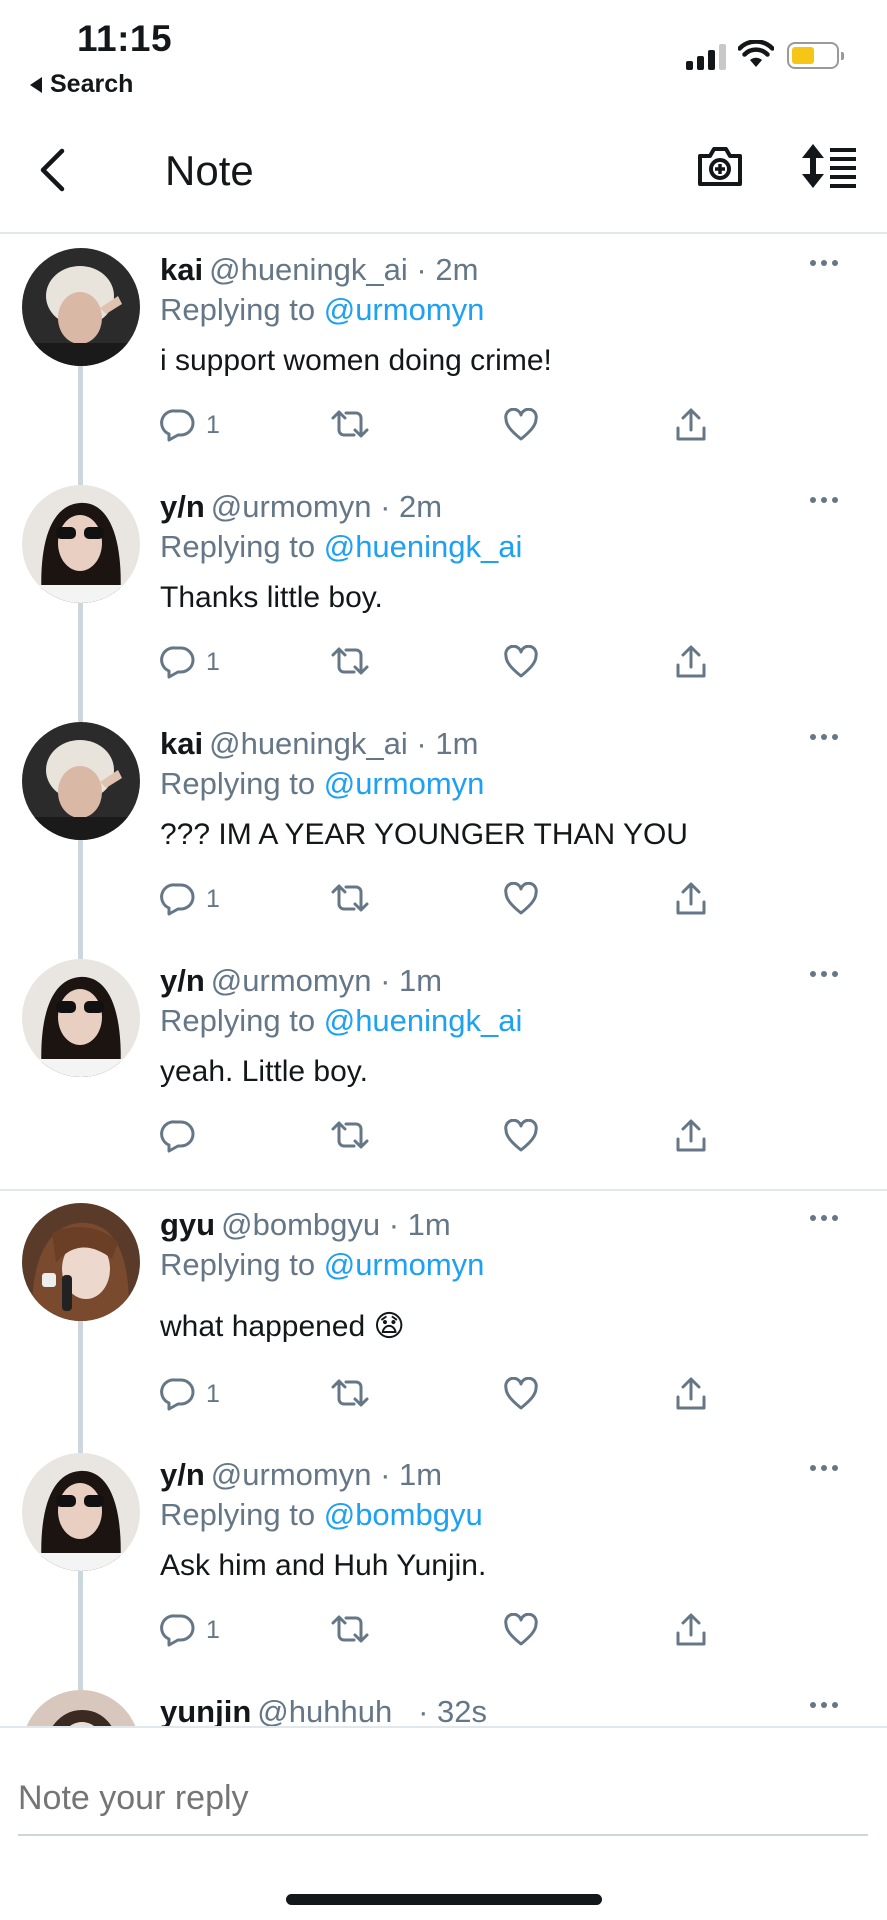 The height and width of the screenshot is (1920, 887). What do you see at coordinates (443, 1702) in the screenshot?
I see `tweet: yunjin @huhhuh_ · 32s` at bounding box center [443, 1702].